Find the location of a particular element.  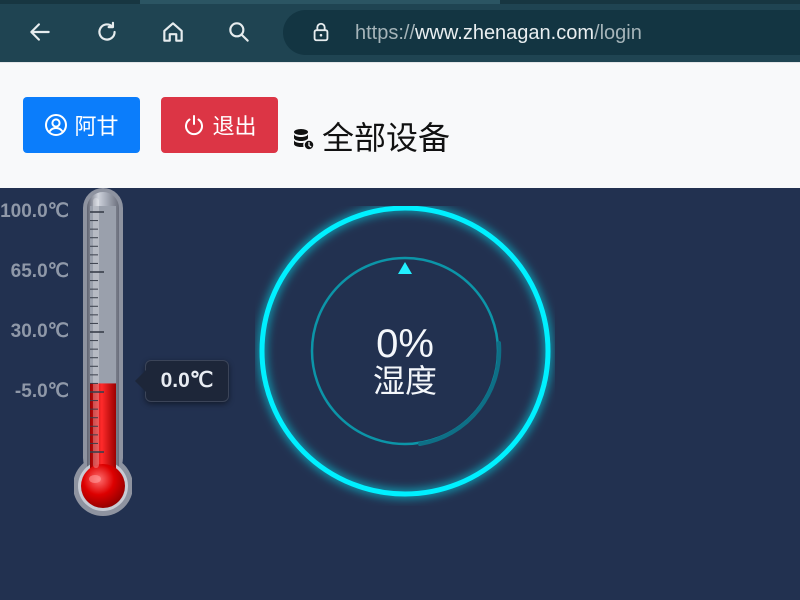

url-text: https://www.zhenagan.com/login is located at coordinates (498, 33).